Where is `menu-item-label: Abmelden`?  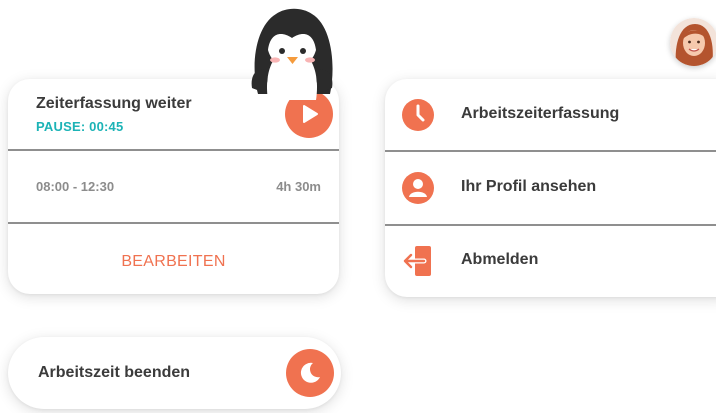 menu-item-label: Abmelden is located at coordinates (500, 259).